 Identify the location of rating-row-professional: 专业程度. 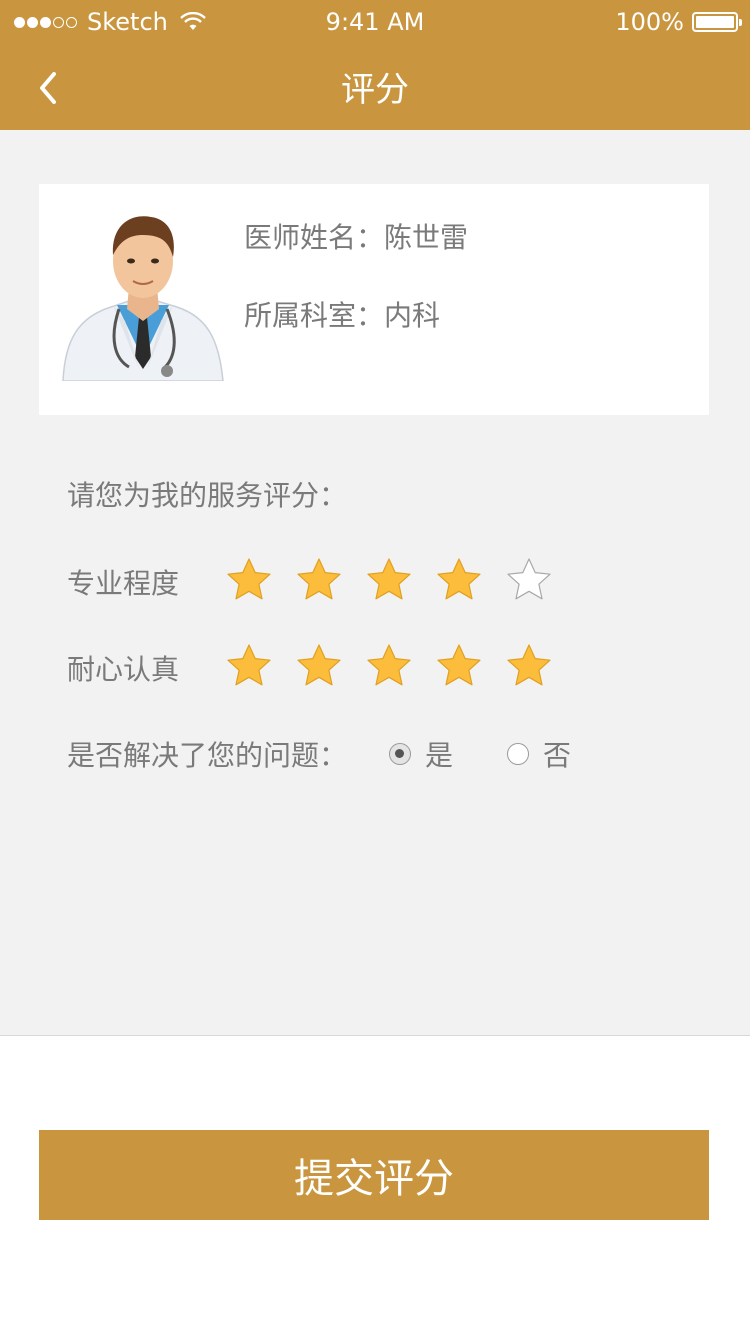
(377, 581).